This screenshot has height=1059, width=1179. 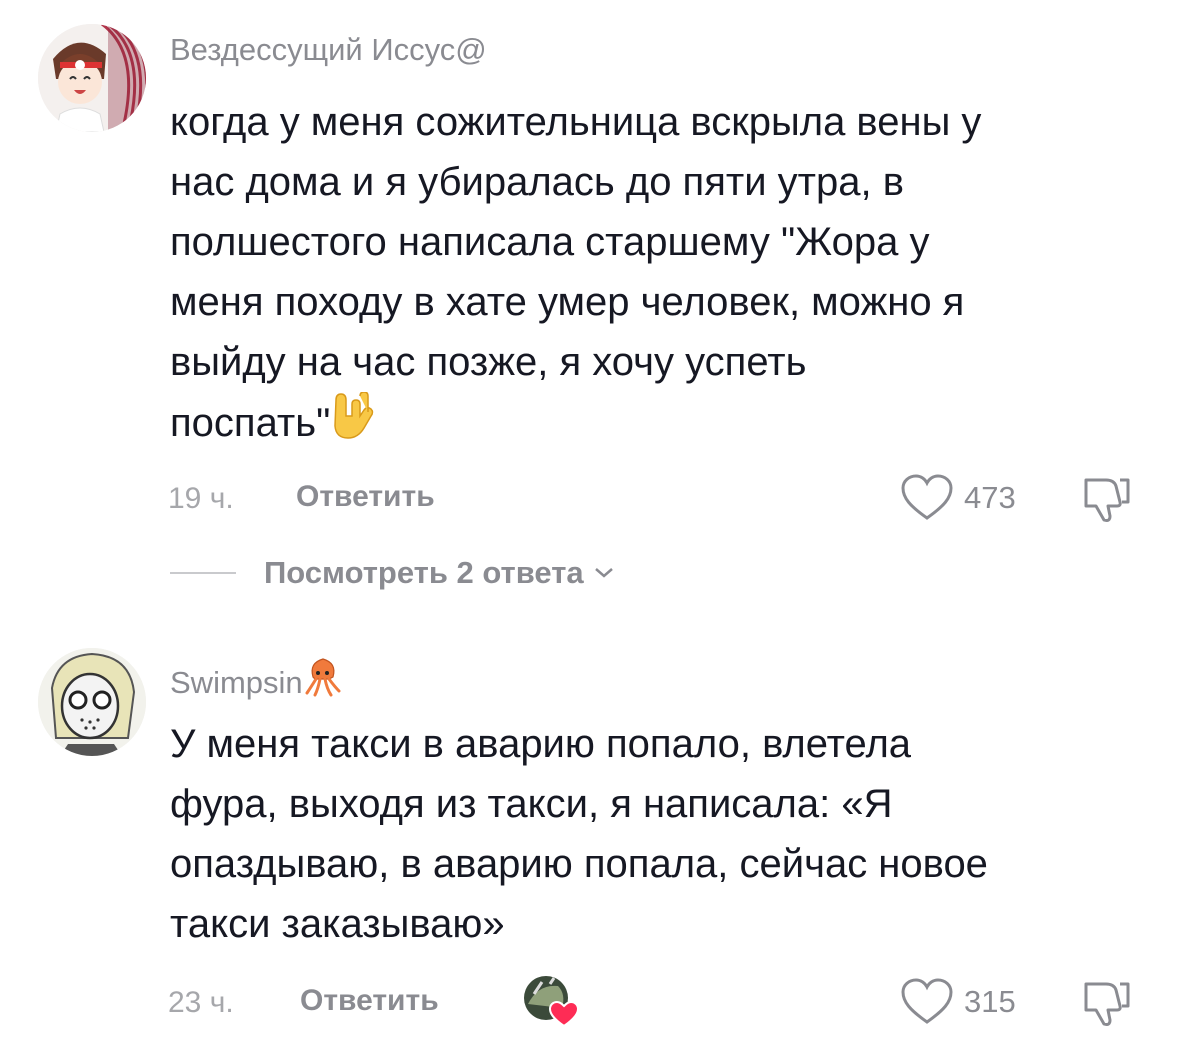 What do you see at coordinates (537, 182) in the screenshot?
I see `comment-line: нас дома и я убиралась до пяти утра, в` at bounding box center [537, 182].